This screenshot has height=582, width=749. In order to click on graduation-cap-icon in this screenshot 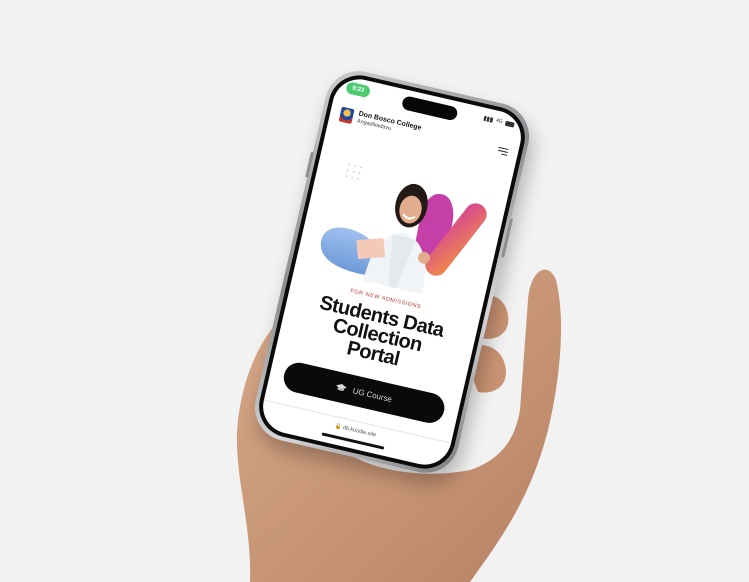, I will do `click(342, 387)`.